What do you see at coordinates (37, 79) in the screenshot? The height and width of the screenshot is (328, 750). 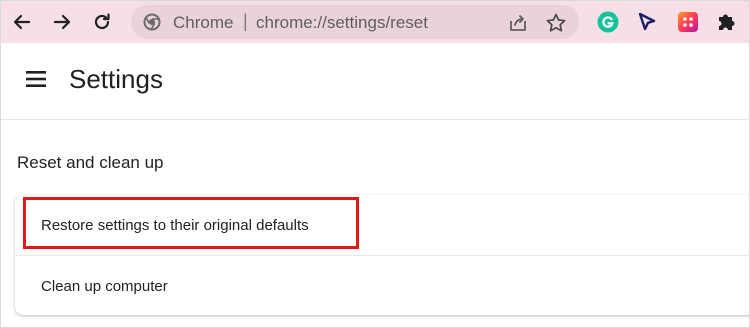 I see `menu-icon` at bounding box center [37, 79].